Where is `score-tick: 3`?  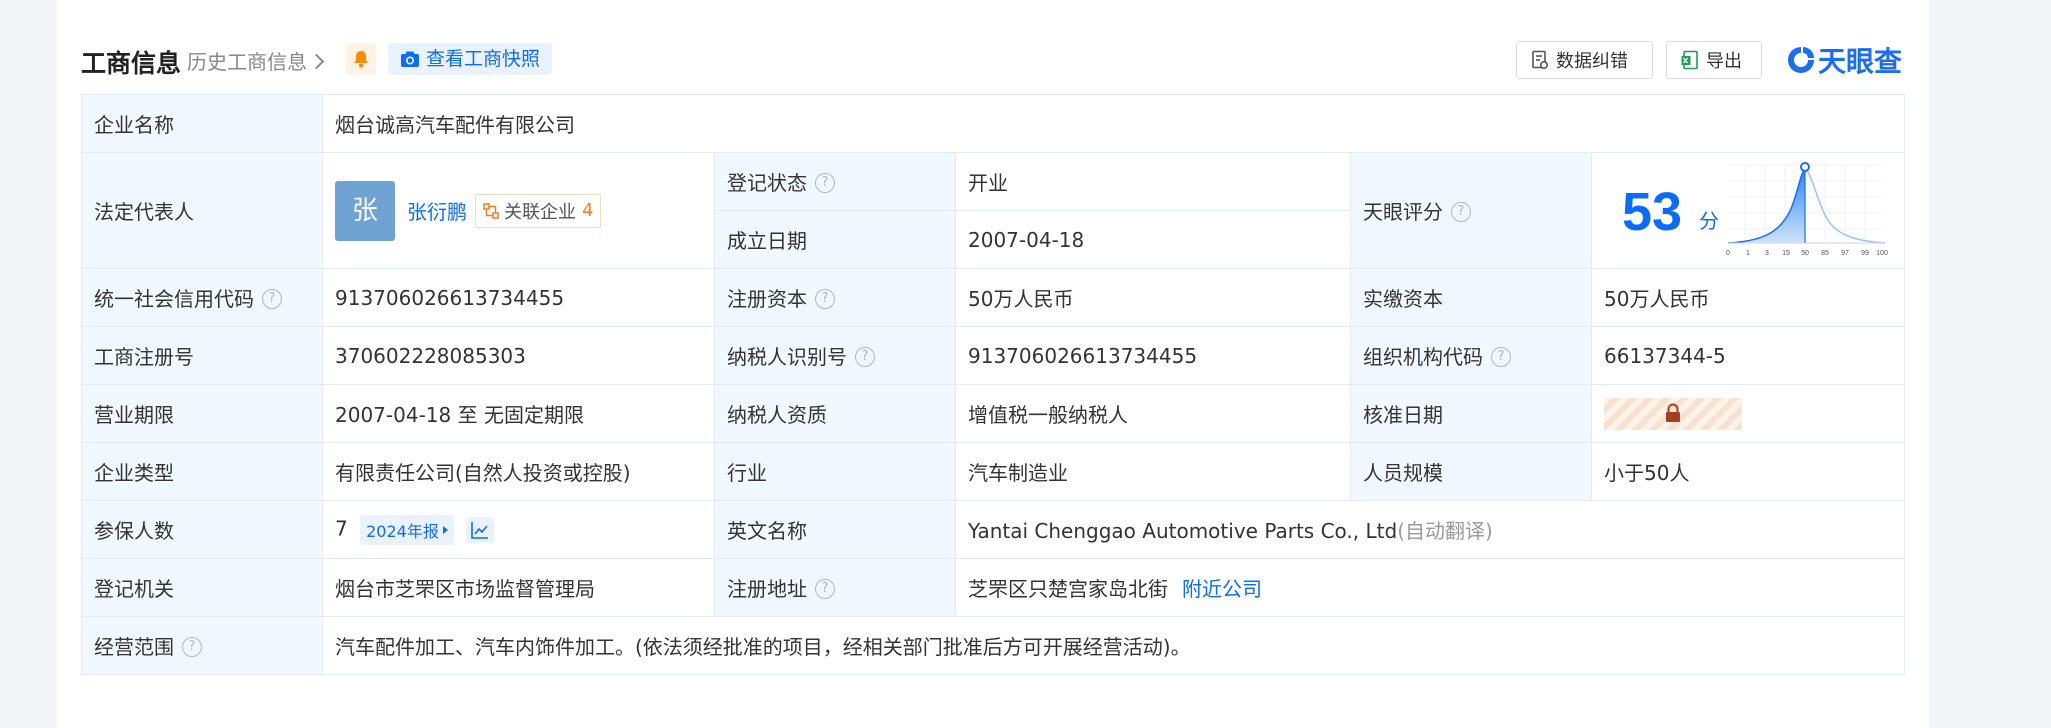 score-tick: 3 is located at coordinates (1767, 253).